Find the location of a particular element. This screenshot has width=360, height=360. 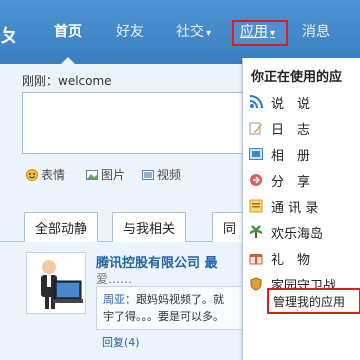

app-item-shuoshuo: 说 说 is located at coordinates (279, 102).